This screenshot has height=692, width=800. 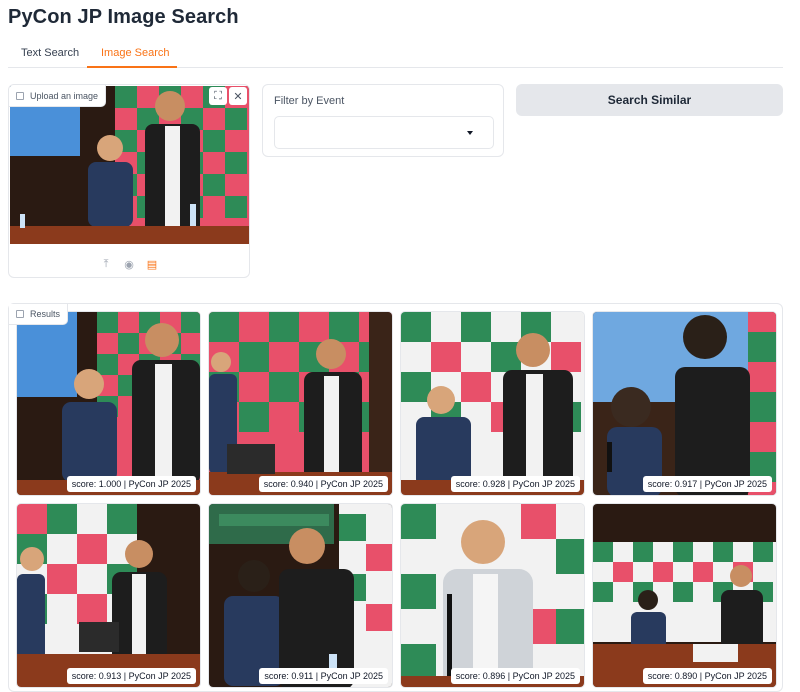 I want to click on result-item: score: 0.890 | PyCon JP 2025, so click(x=684, y=595).